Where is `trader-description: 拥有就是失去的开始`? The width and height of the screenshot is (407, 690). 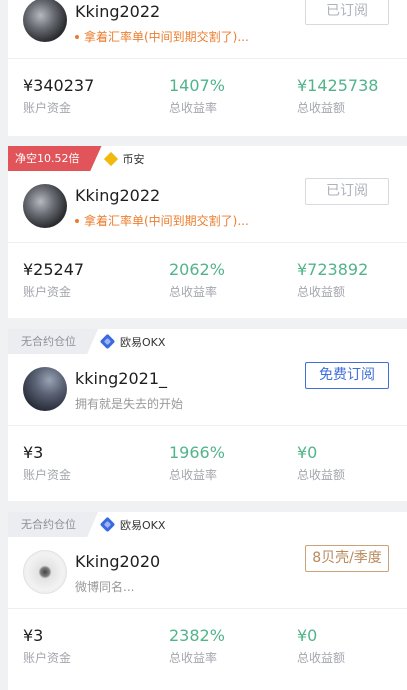 trader-description: 拥有就是失去的开始 is located at coordinates (129, 404).